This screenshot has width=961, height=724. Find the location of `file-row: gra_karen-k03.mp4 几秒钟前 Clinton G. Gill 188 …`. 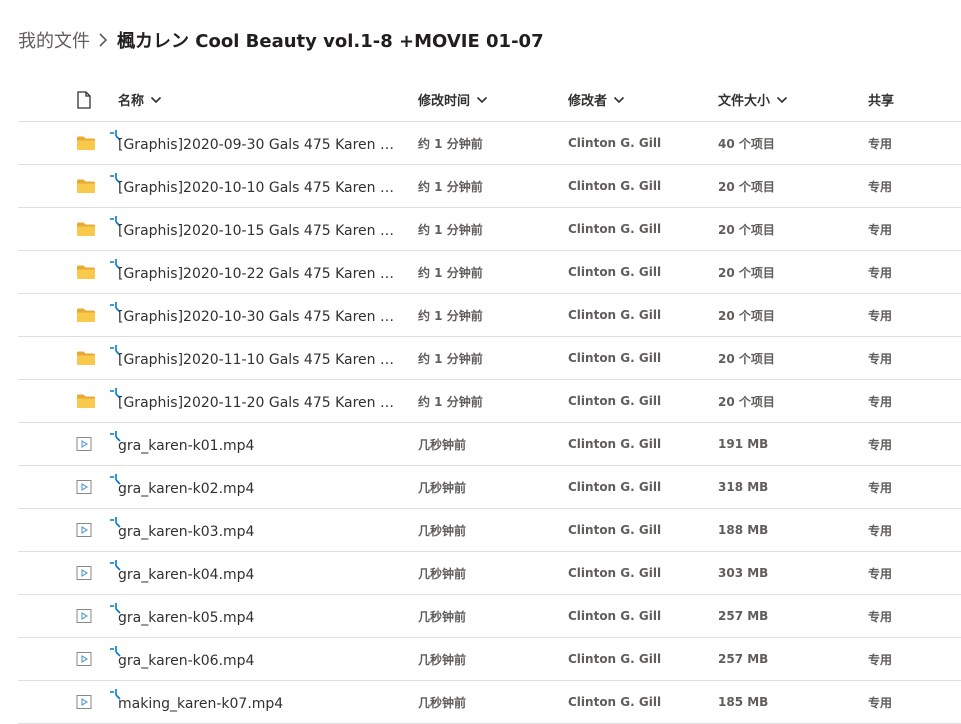

file-row: gra_karen-k03.mp4 几秒钟前 Clinton G. Gill 188 … is located at coordinates (489, 530).